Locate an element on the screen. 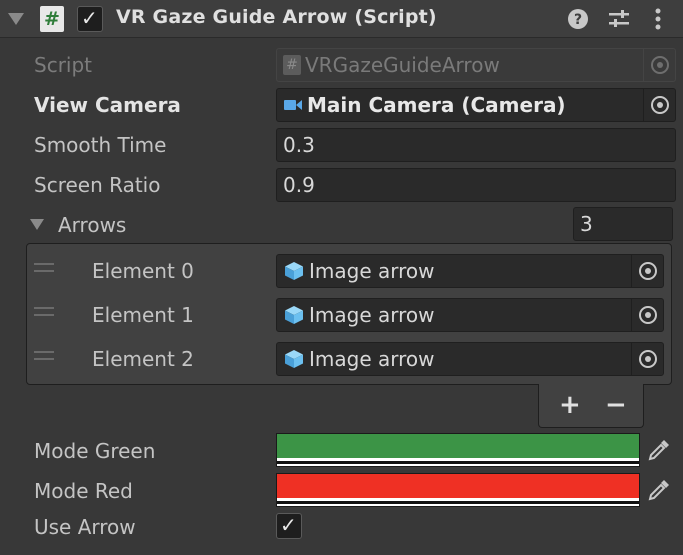  use-arrow-checkbox: ✓ is located at coordinates (289, 526).